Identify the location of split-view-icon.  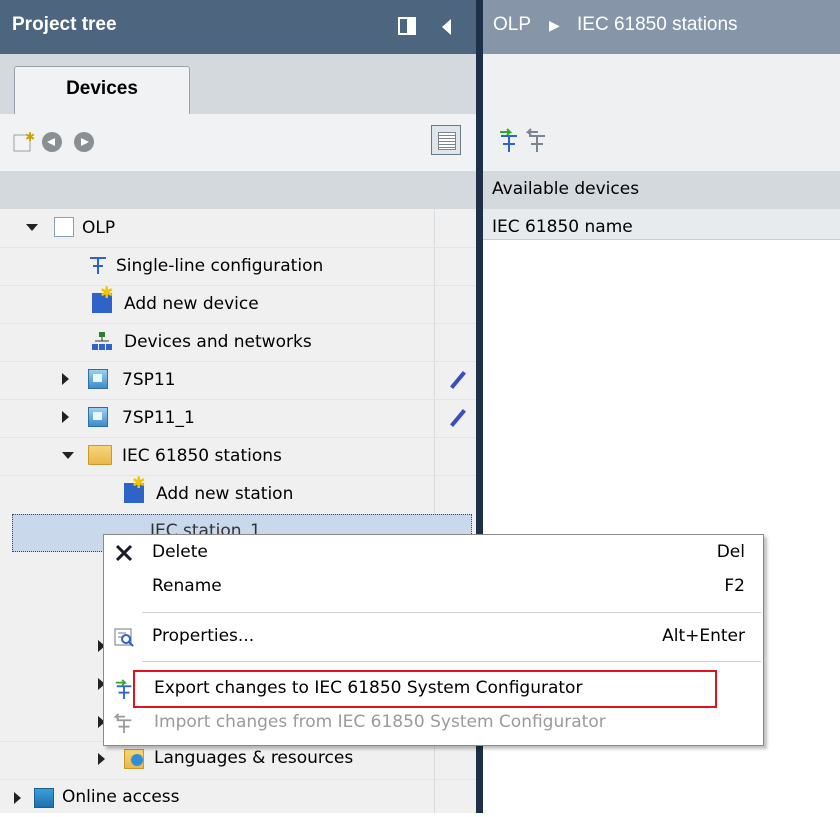
(407, 26).